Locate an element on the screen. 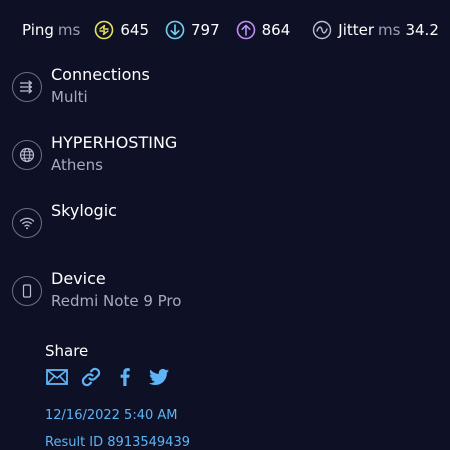 The image size is (450, 450). metrics-bar: Ping ms 645 797 864 Jitter ms 34.2 is located at coordinates (230, 30).